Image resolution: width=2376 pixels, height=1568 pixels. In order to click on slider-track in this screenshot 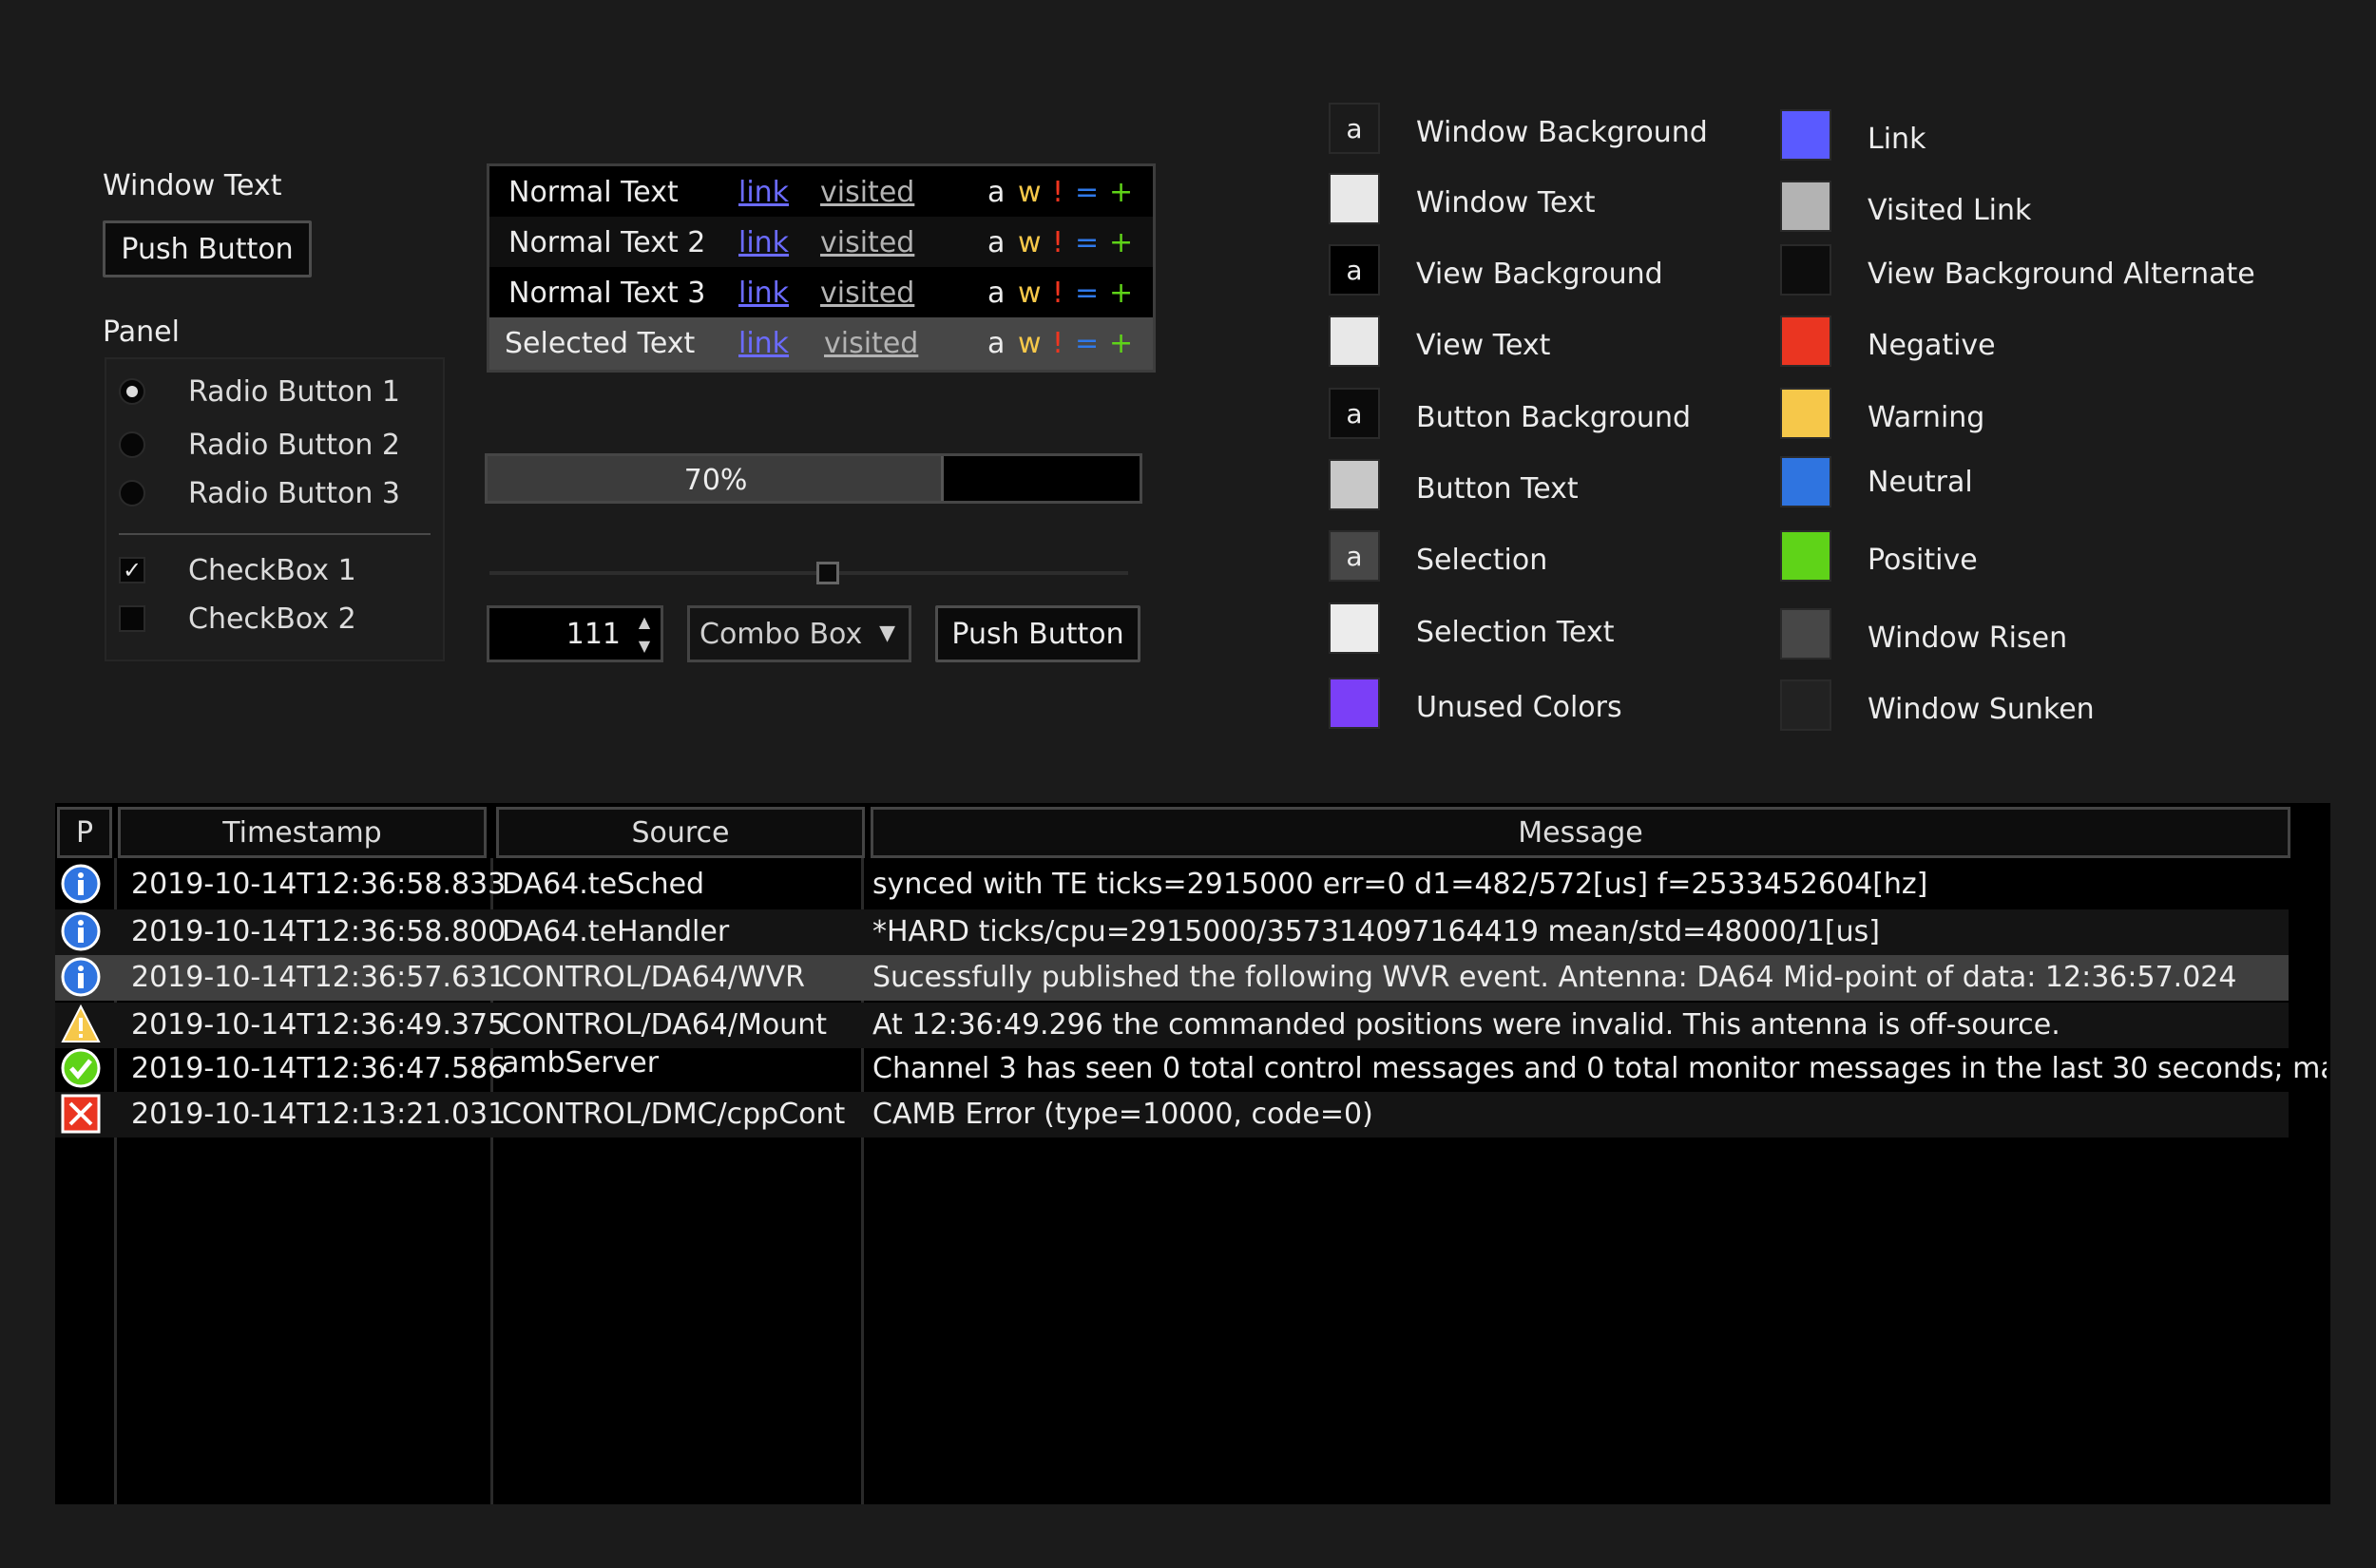, I will do `click(808, 573)`.